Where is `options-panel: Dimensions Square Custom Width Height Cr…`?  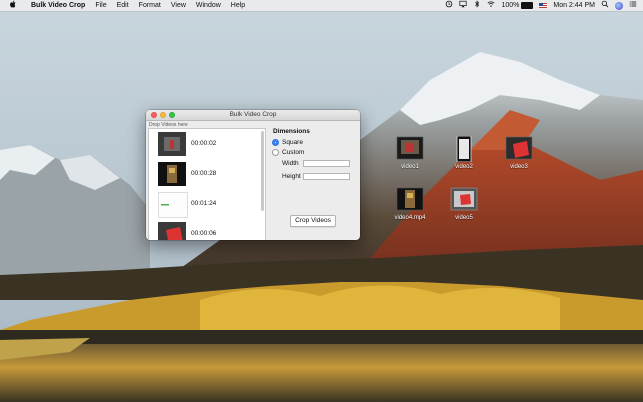 options-panel: Dimensions Square Custom Width Height Cr… is located at coordinates (314, 181).